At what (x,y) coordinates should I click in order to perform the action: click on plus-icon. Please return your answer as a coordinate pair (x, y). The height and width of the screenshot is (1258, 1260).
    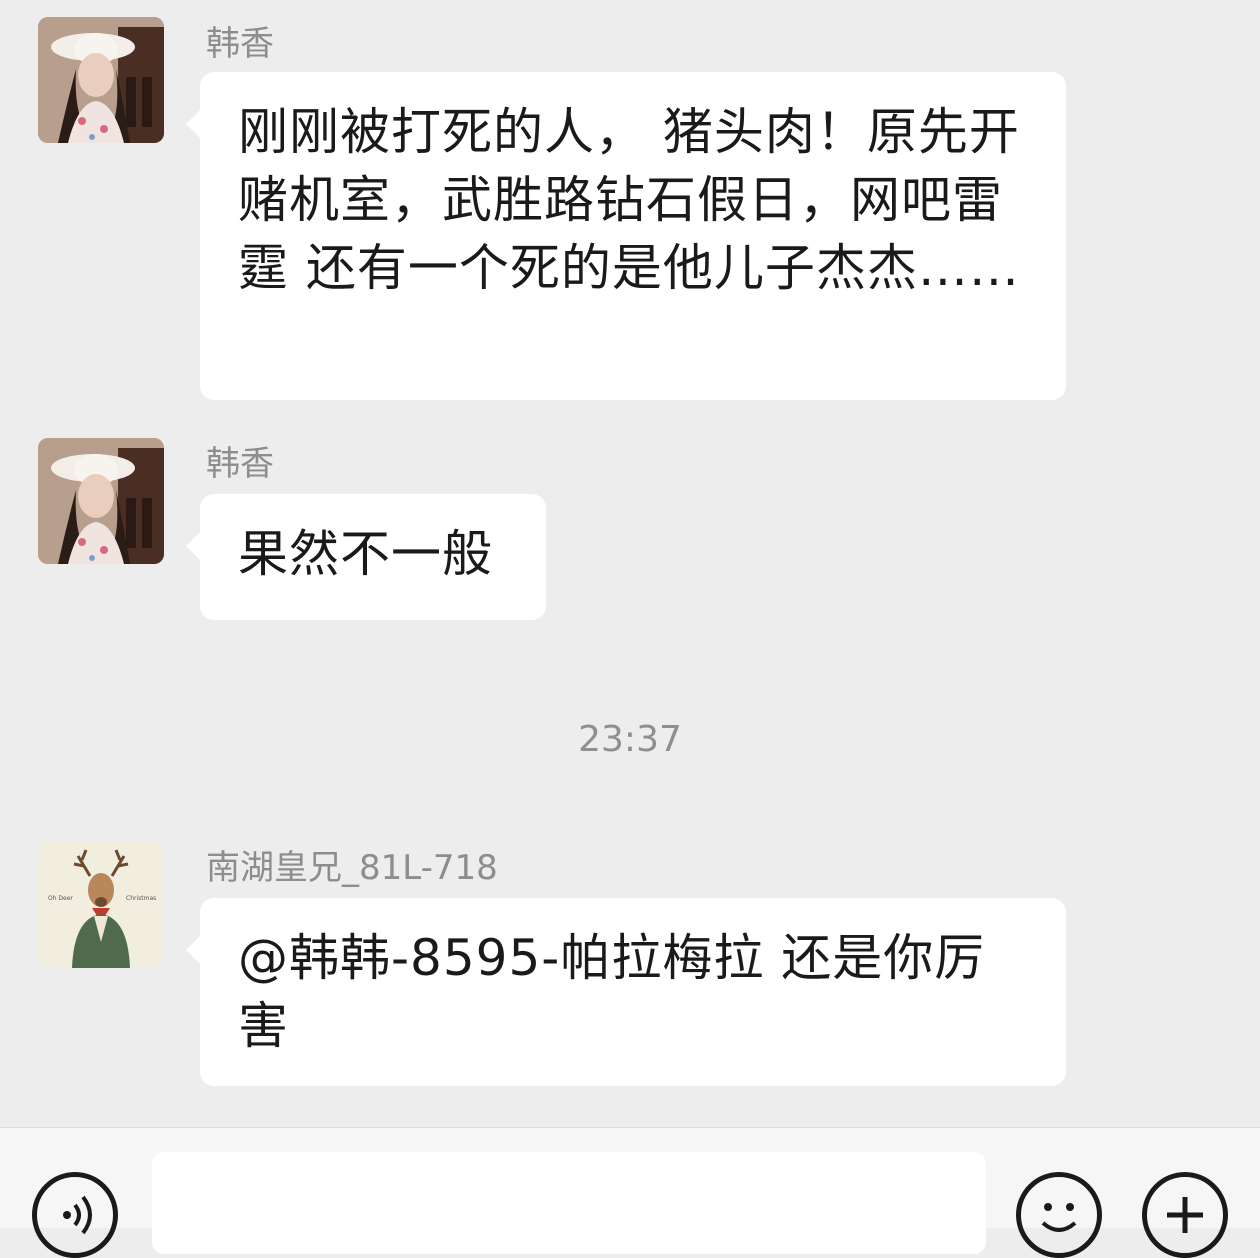
    Looking at the image, I should click on (1185, 1215).